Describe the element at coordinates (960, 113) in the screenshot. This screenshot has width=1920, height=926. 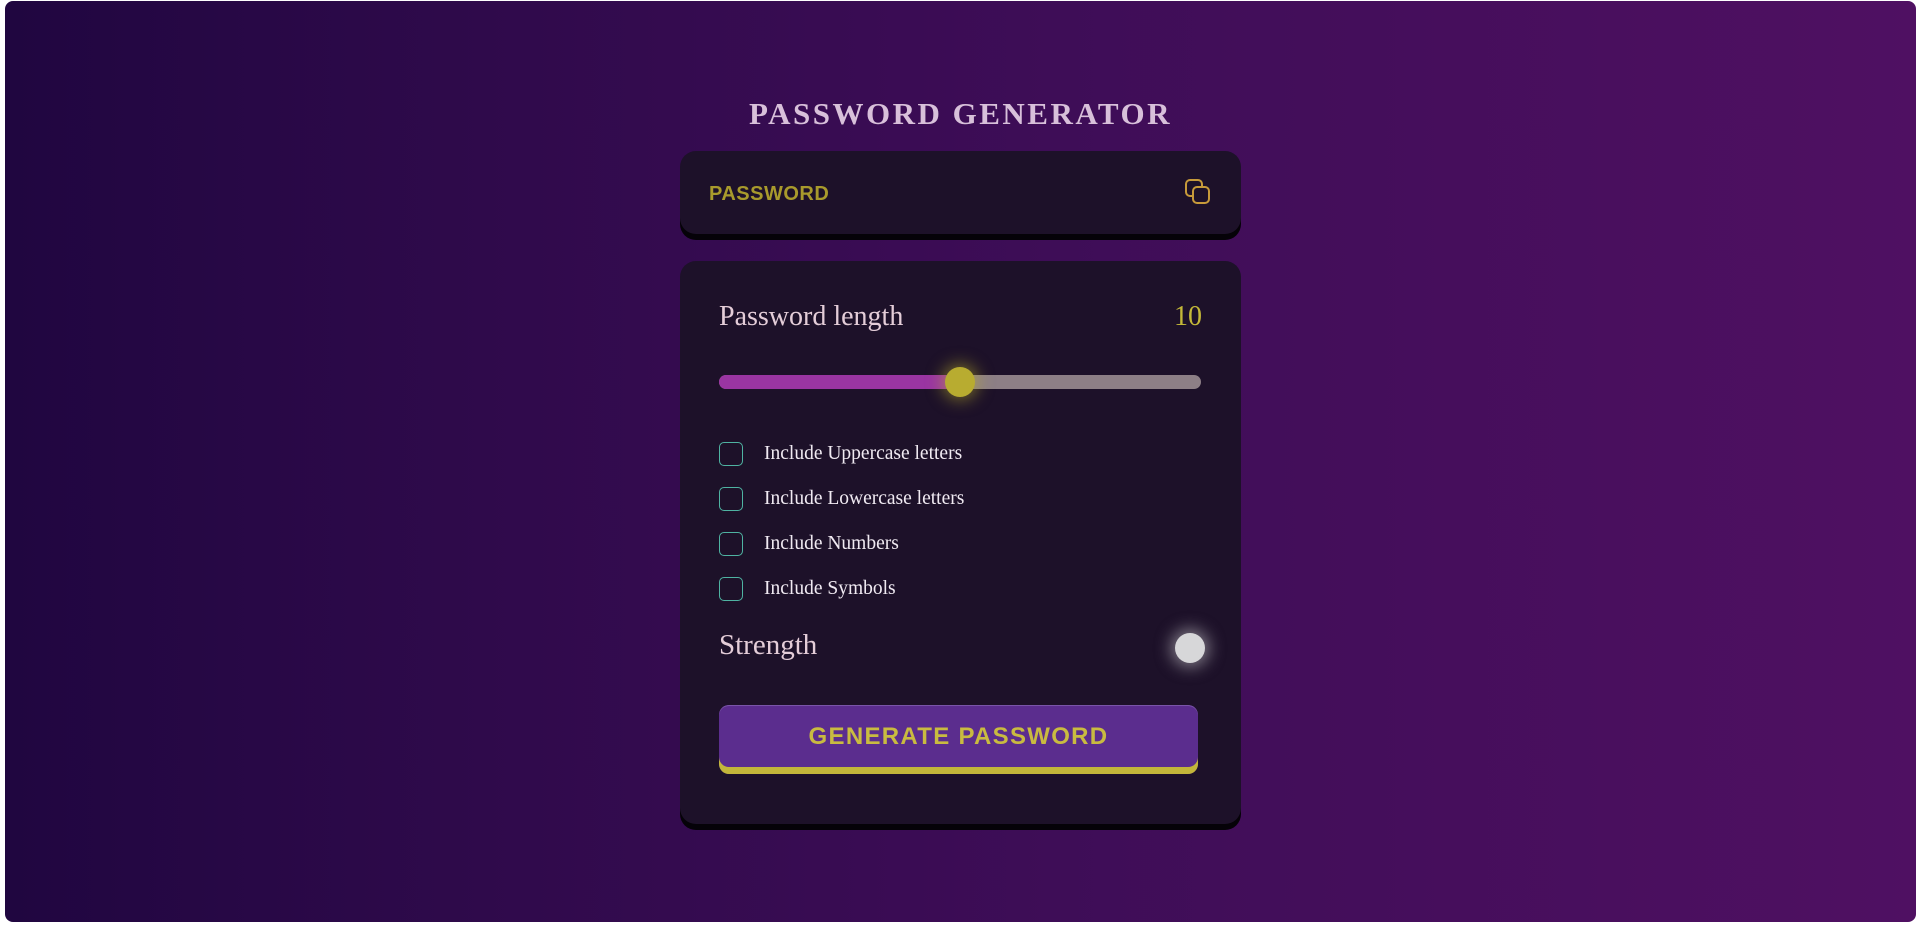
I see `page-title: PASSWORD GENERATOR` at that location.